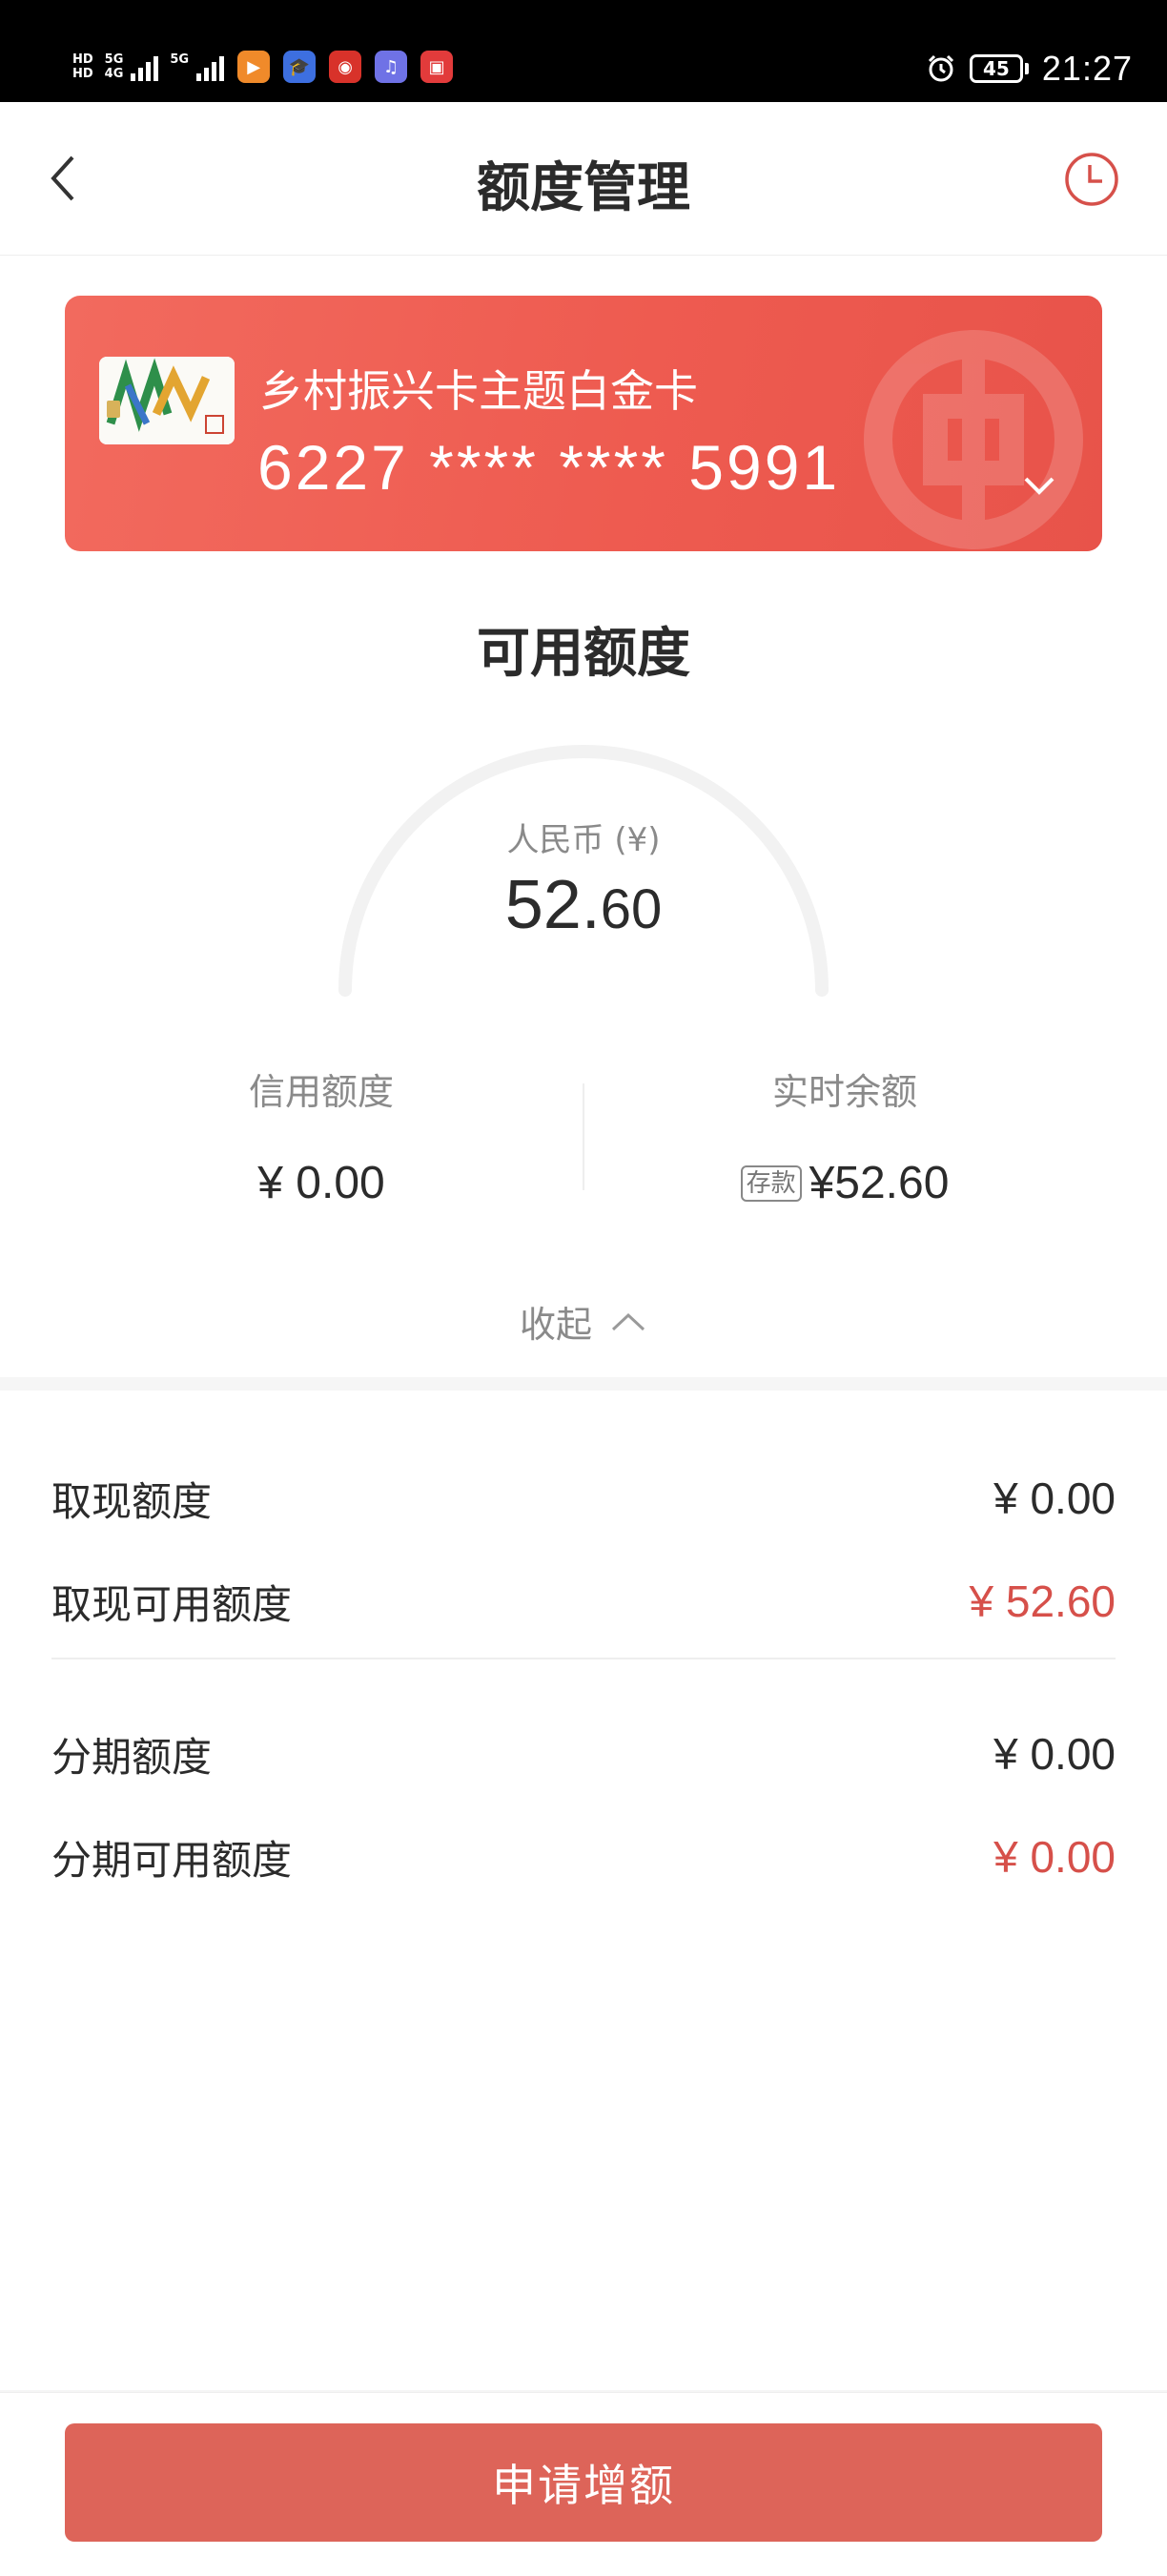  I want to click on collapse-label: 收起, so click(555, 1325).